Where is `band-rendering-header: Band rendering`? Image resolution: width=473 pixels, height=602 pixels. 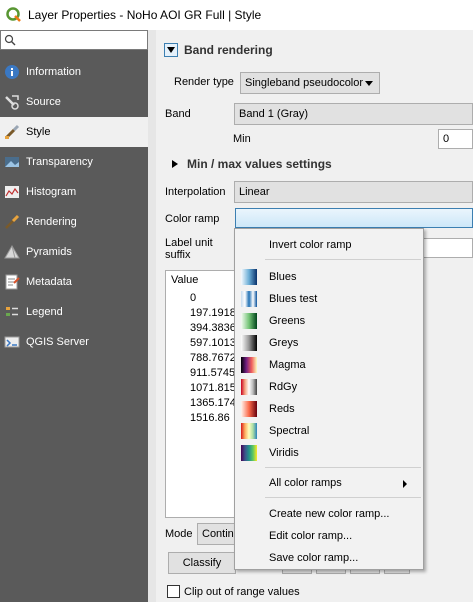
band-rendering-header: Band rendering is located at coordinates (218, 50).